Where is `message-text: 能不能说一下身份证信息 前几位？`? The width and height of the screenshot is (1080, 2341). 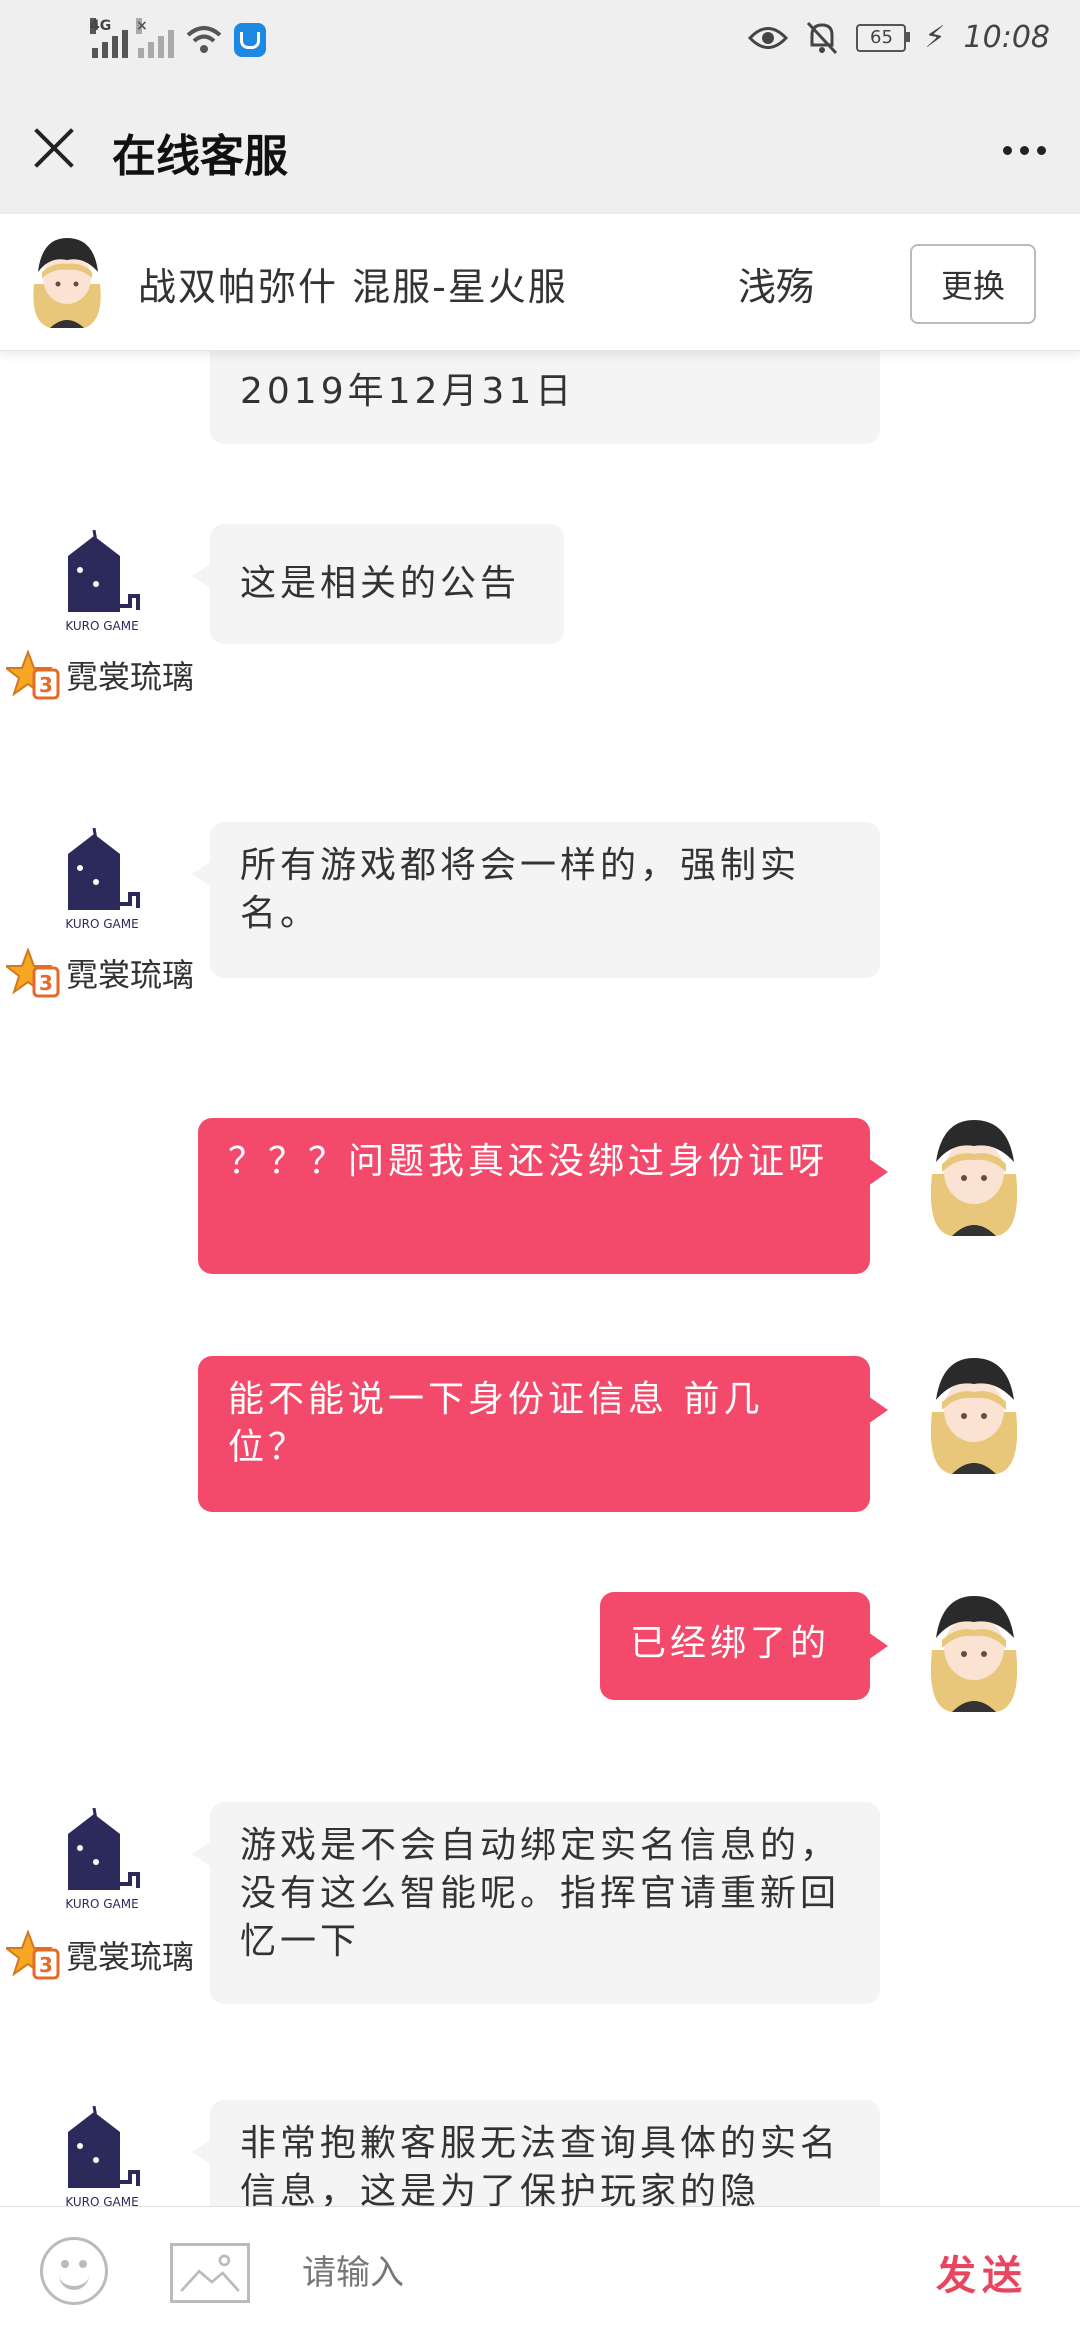
message-text: 能不能说一下身份证信息 前几位？ is located at coordinates (496, 1423).